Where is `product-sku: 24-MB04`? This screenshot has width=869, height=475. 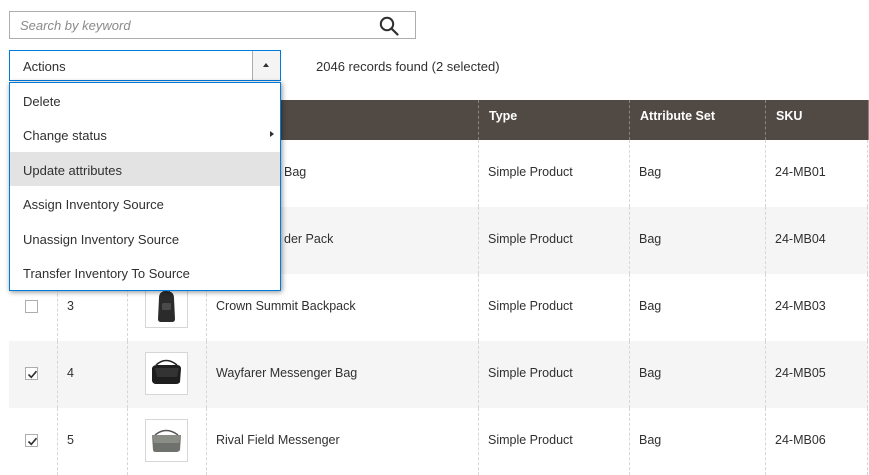
product-sku: 24-MB04 is located at coordinates (800, 239).